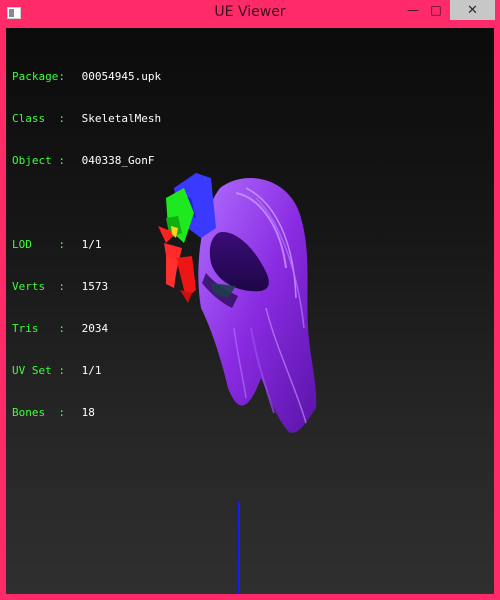 The image size is (500, 600). What do you see at coordinates (436, 10) in the screenshot?
I see `maximize-button: □` at bounding box center [436, 10].